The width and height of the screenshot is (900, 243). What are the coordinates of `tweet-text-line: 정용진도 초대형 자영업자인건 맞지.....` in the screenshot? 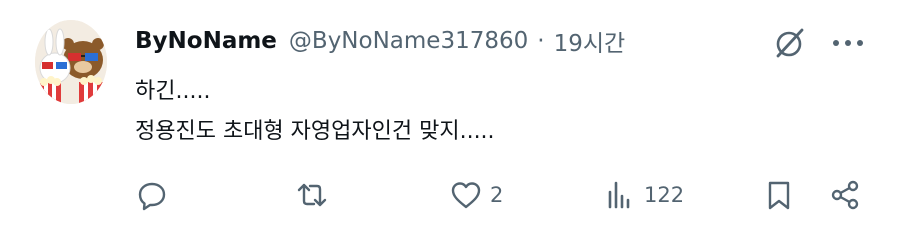 It's located at (315, 131).